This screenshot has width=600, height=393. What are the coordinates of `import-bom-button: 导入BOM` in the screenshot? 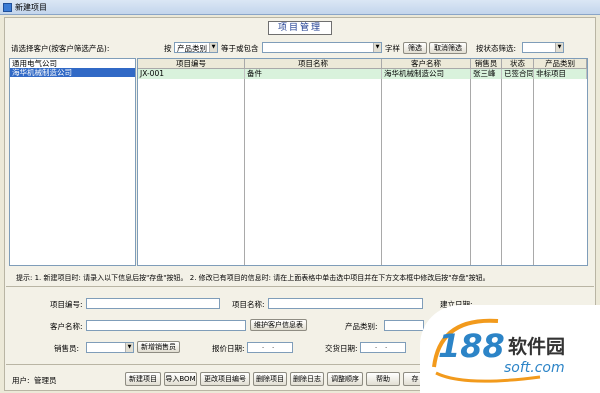 It's located at (180, 379).